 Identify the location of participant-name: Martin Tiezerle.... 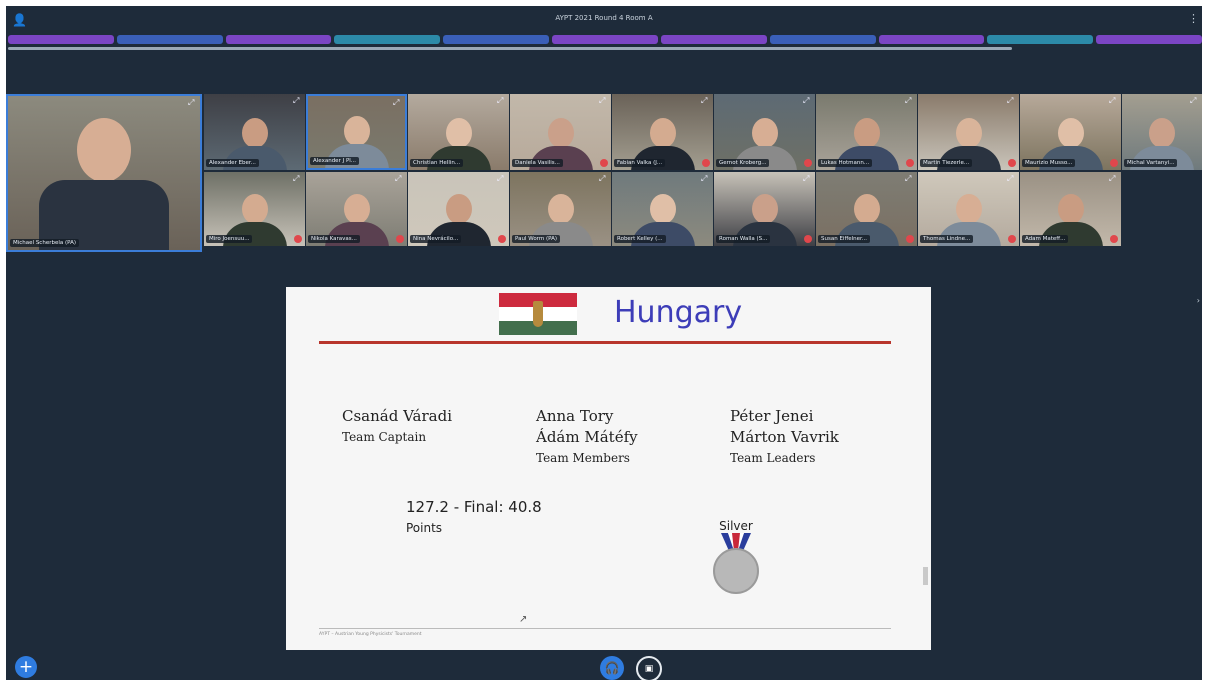
(946, 163).